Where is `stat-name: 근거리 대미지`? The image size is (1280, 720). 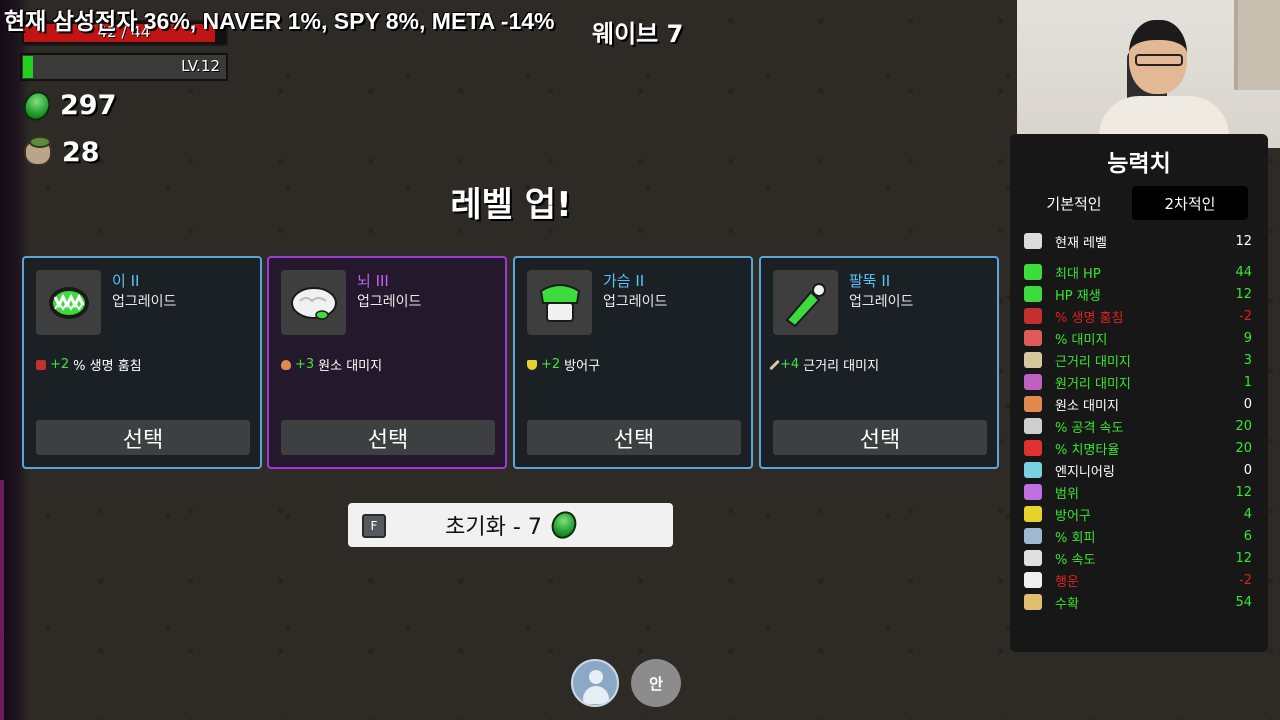 stat-name: 근거리 대미지 is located at coordinates (1093, 362).